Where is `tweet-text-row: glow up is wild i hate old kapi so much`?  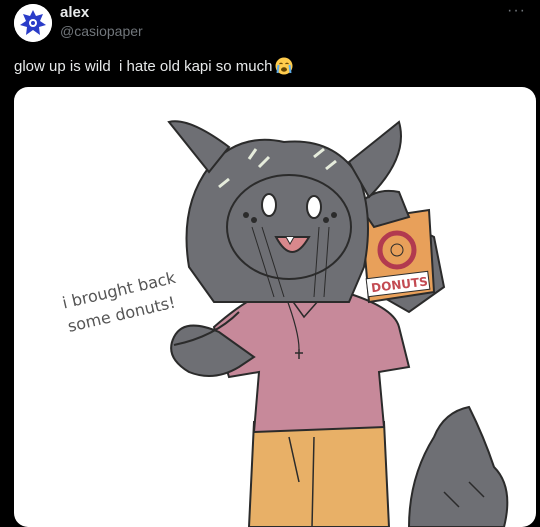
tweet-text-row: glow up is wild i hate old kapi so much is located at coordinates (153, 68).